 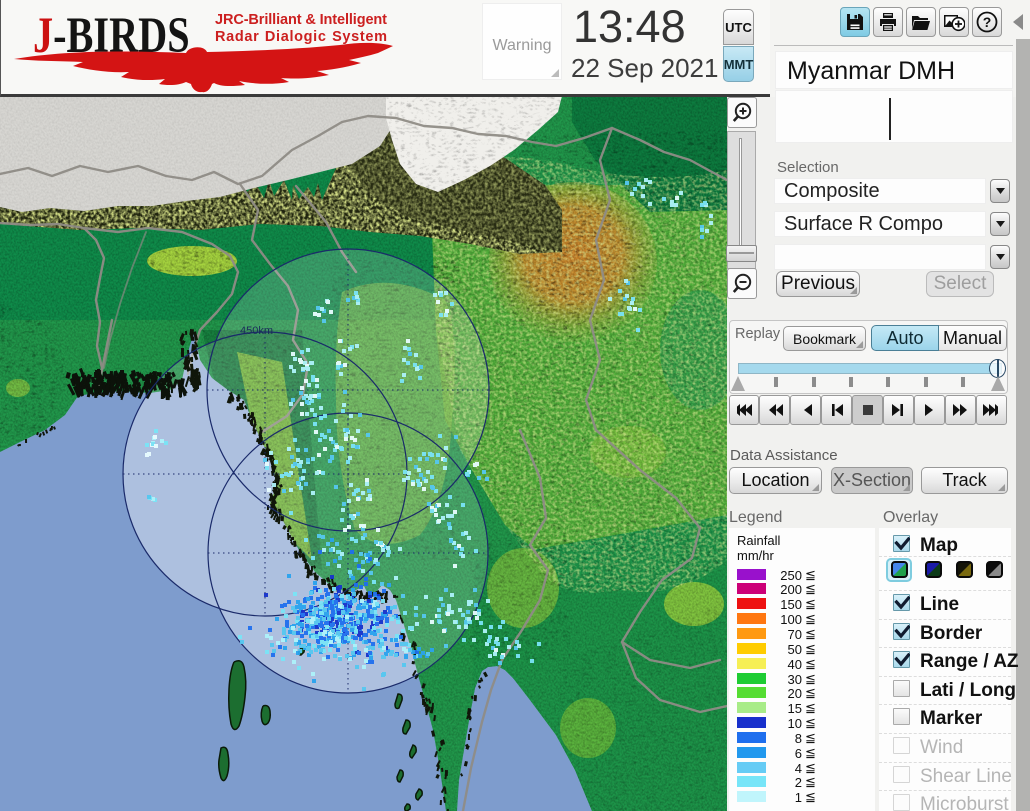 What do you see at coordinates (301, 20) in the screenshot?
I see `svg-text: JRC-Brilliant & Intelligent` at bounding box center [301, 20].